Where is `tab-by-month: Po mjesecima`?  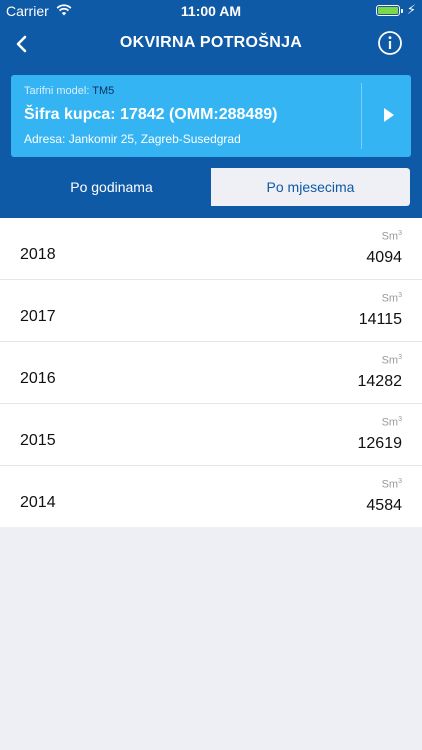 tab-by-month: Po mjesecima is located at coordinates (310, 187).